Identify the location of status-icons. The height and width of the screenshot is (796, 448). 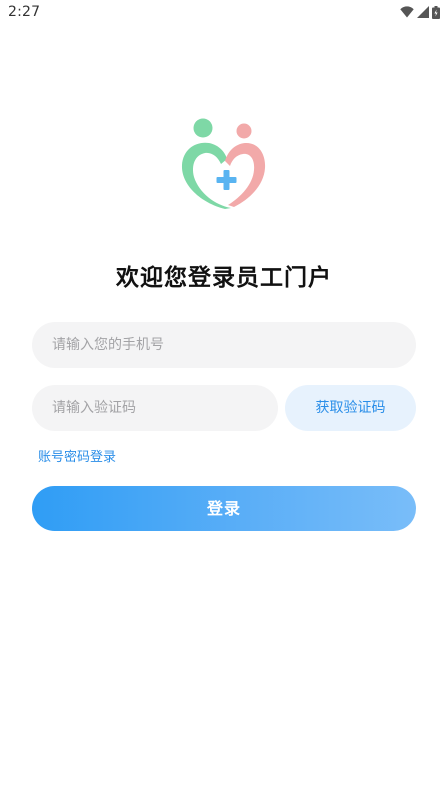
(420, 12).